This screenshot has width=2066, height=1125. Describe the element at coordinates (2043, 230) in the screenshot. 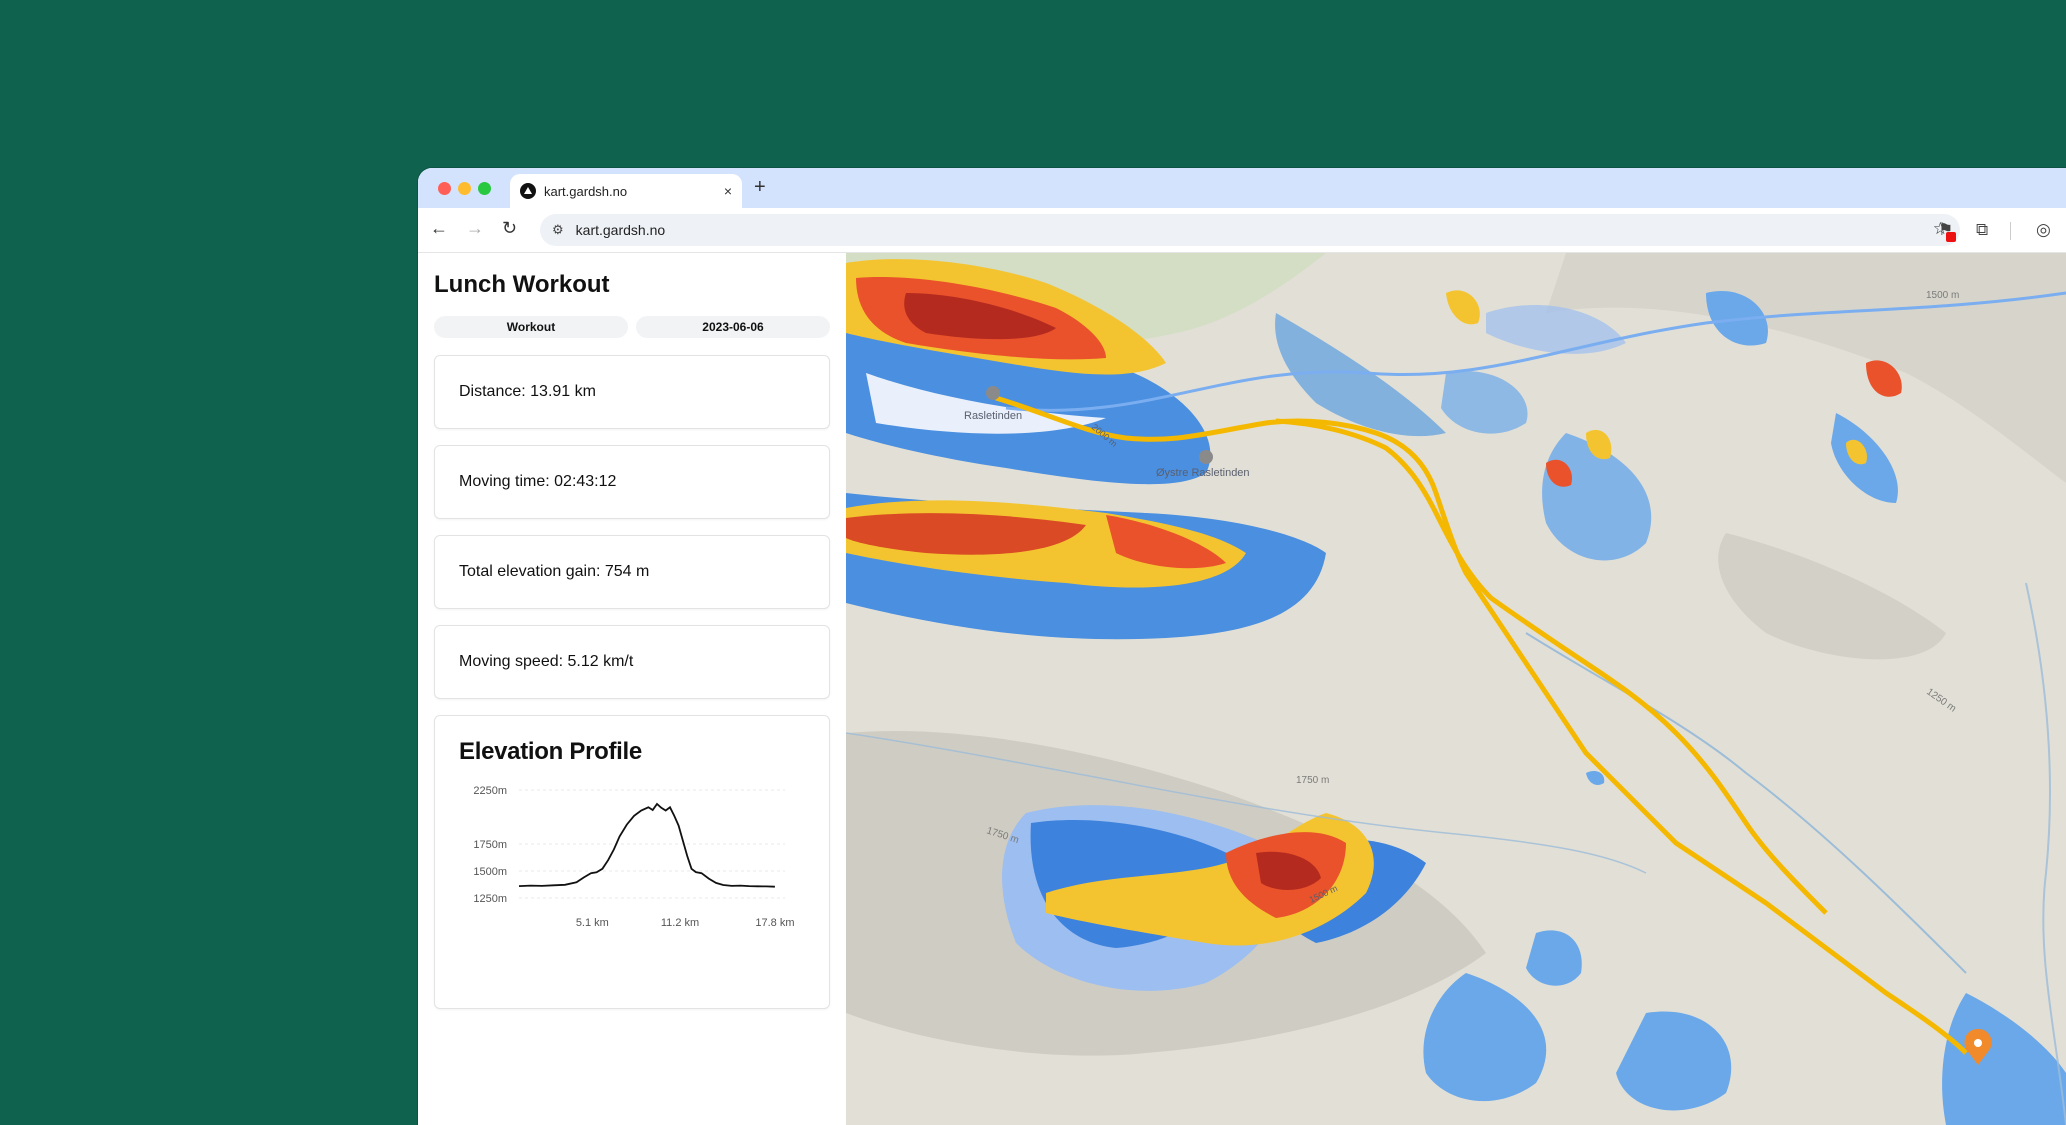

I see `profile-icon: ◎` at that location.